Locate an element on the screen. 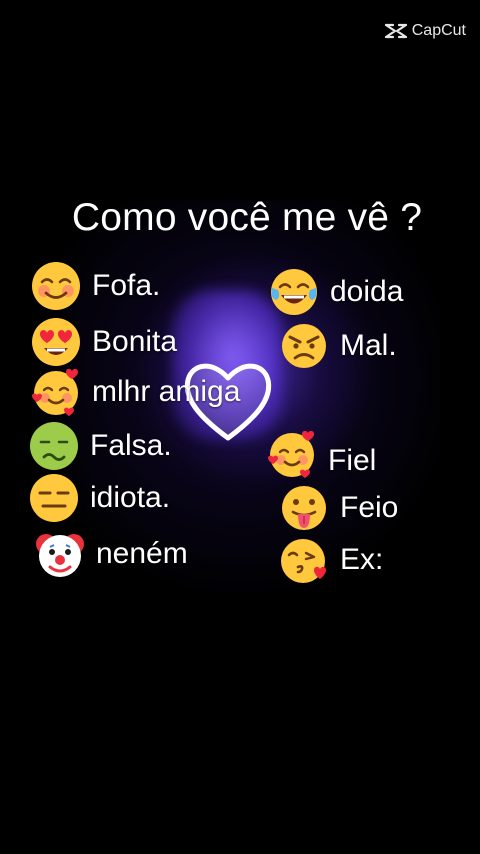  item-label: Feio is located at coordinates (369, 507).